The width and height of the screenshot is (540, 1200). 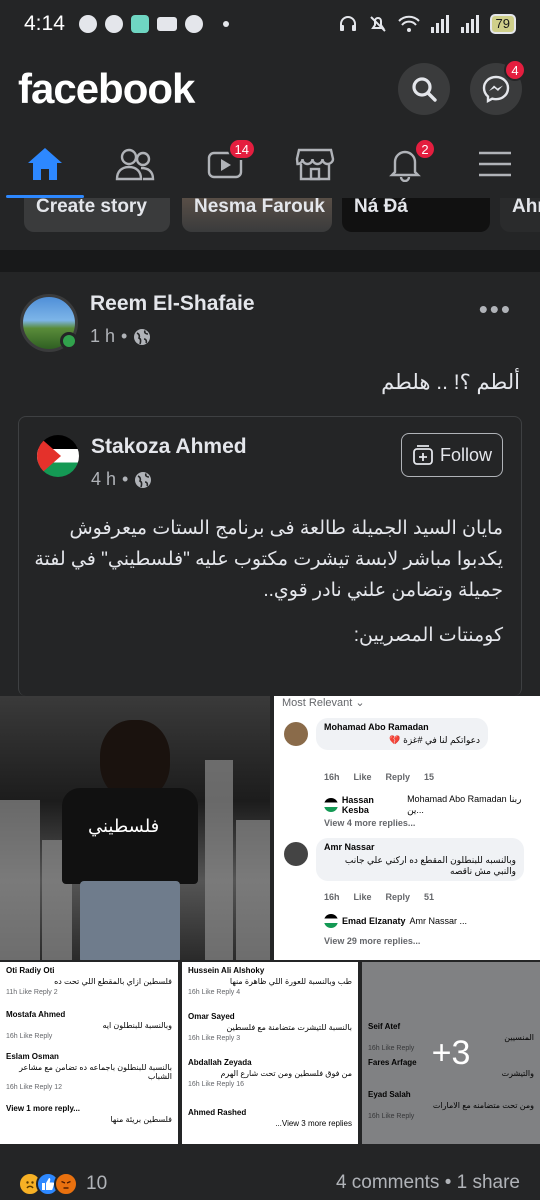 What do you see at coordinates (220, 1062) in the screenshot?
I see `mini-comment-author: Abdallah Zeyada` at bounding box center [220, 1062].